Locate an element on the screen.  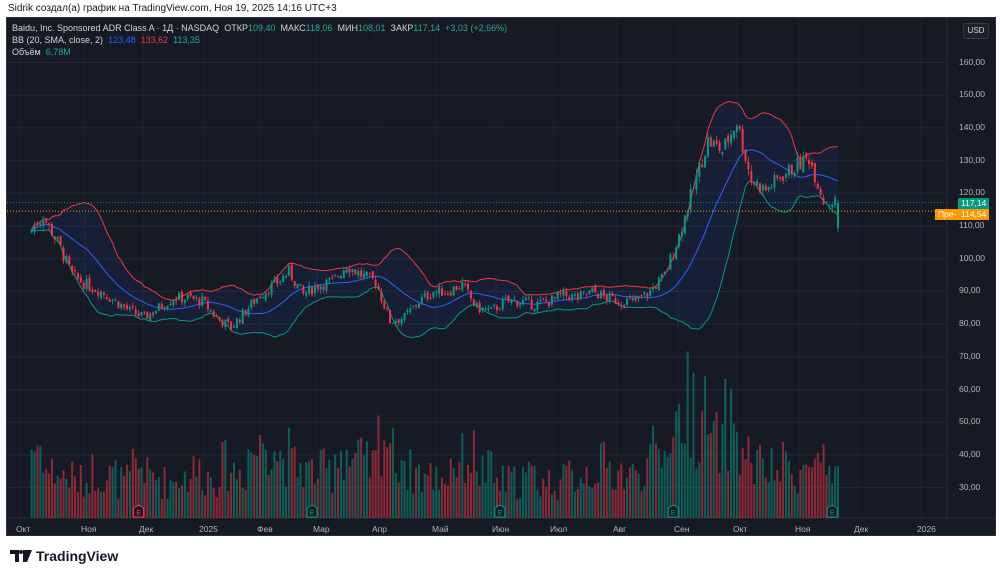
open-label: ОТКР is located at coordinates (236, 28).